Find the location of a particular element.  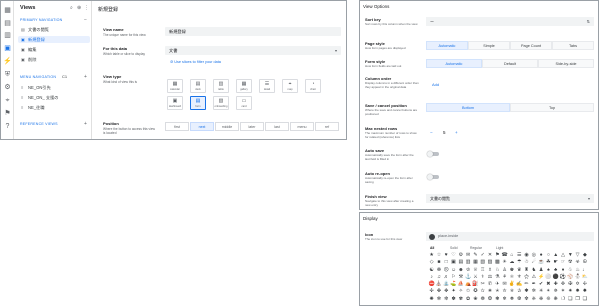

position-first-button: first is located at coordinates (177, 126).